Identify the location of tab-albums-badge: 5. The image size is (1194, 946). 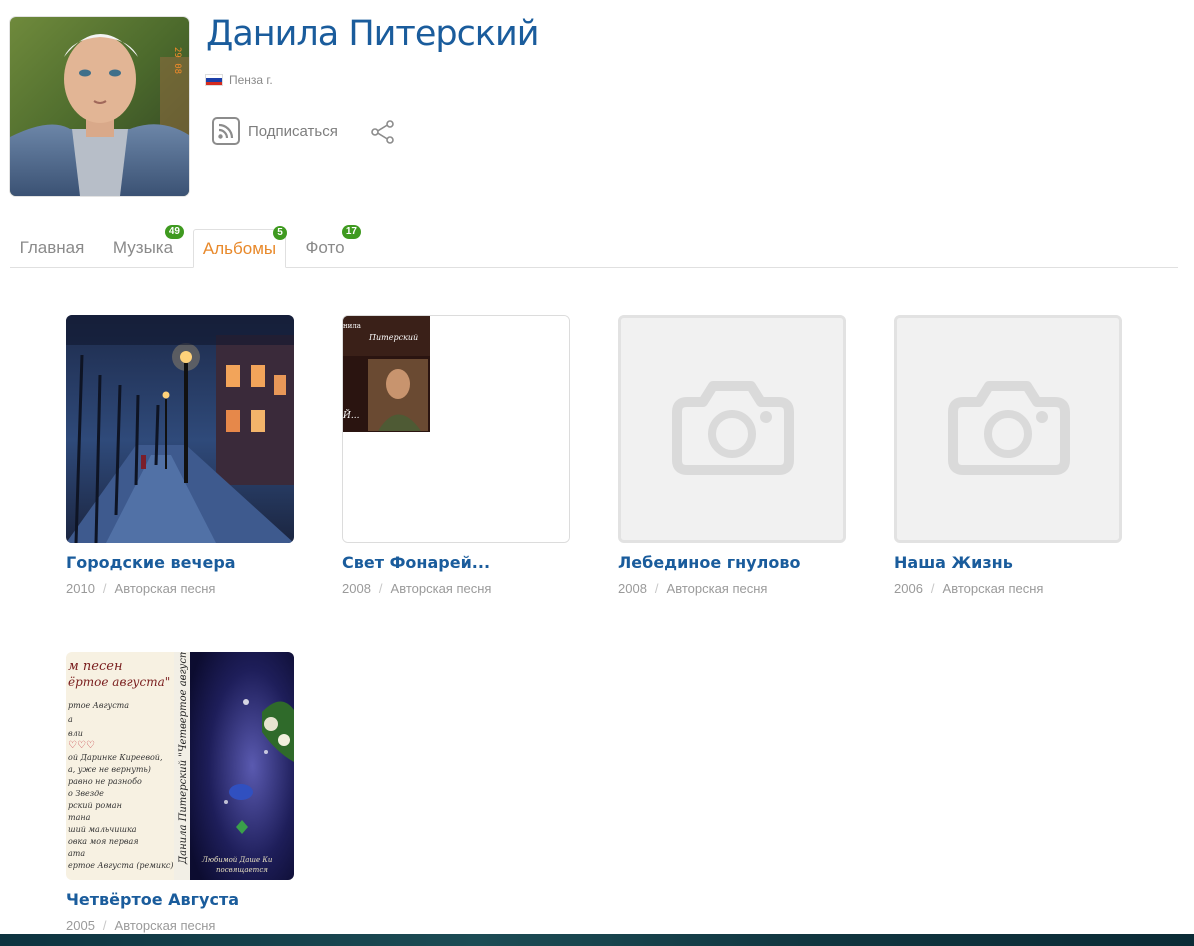
(280, 233).